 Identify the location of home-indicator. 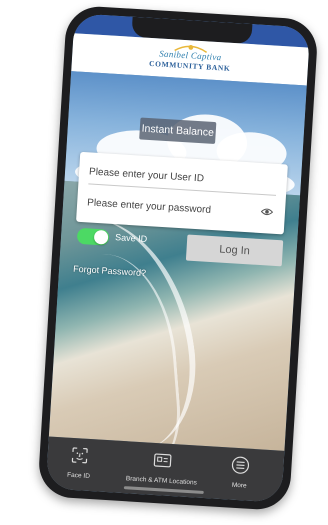
(163, 490).